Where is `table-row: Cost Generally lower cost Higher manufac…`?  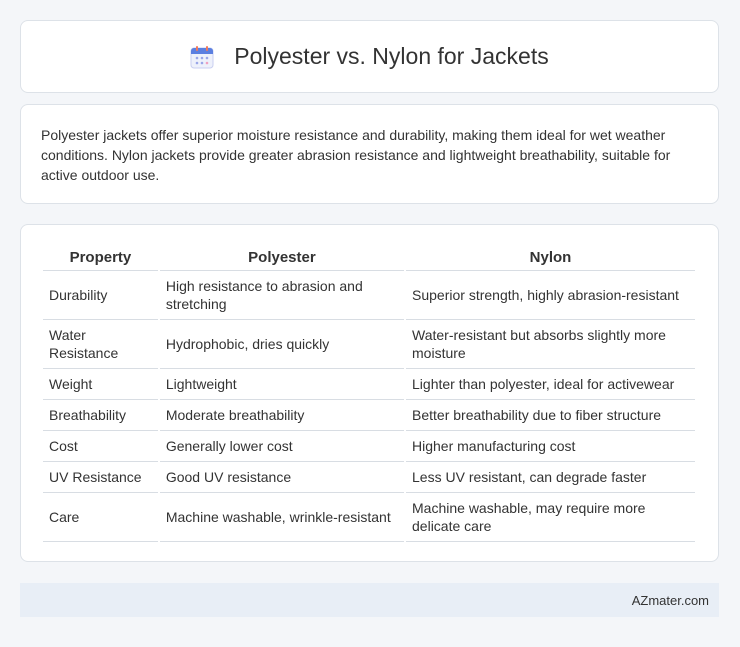
table-row: Cost Generally lower cost Higher manufac… is located at coordinates (369, 446).